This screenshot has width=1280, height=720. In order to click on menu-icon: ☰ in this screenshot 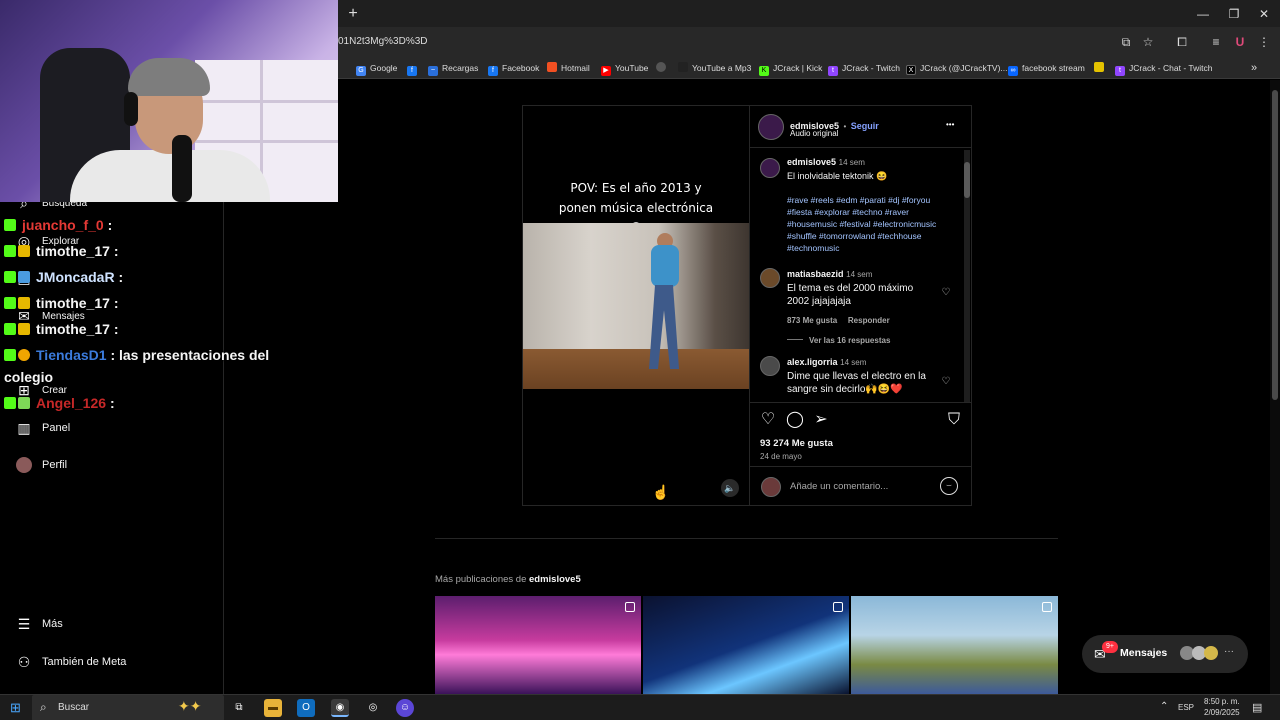, I will do `click(24, 624)`.